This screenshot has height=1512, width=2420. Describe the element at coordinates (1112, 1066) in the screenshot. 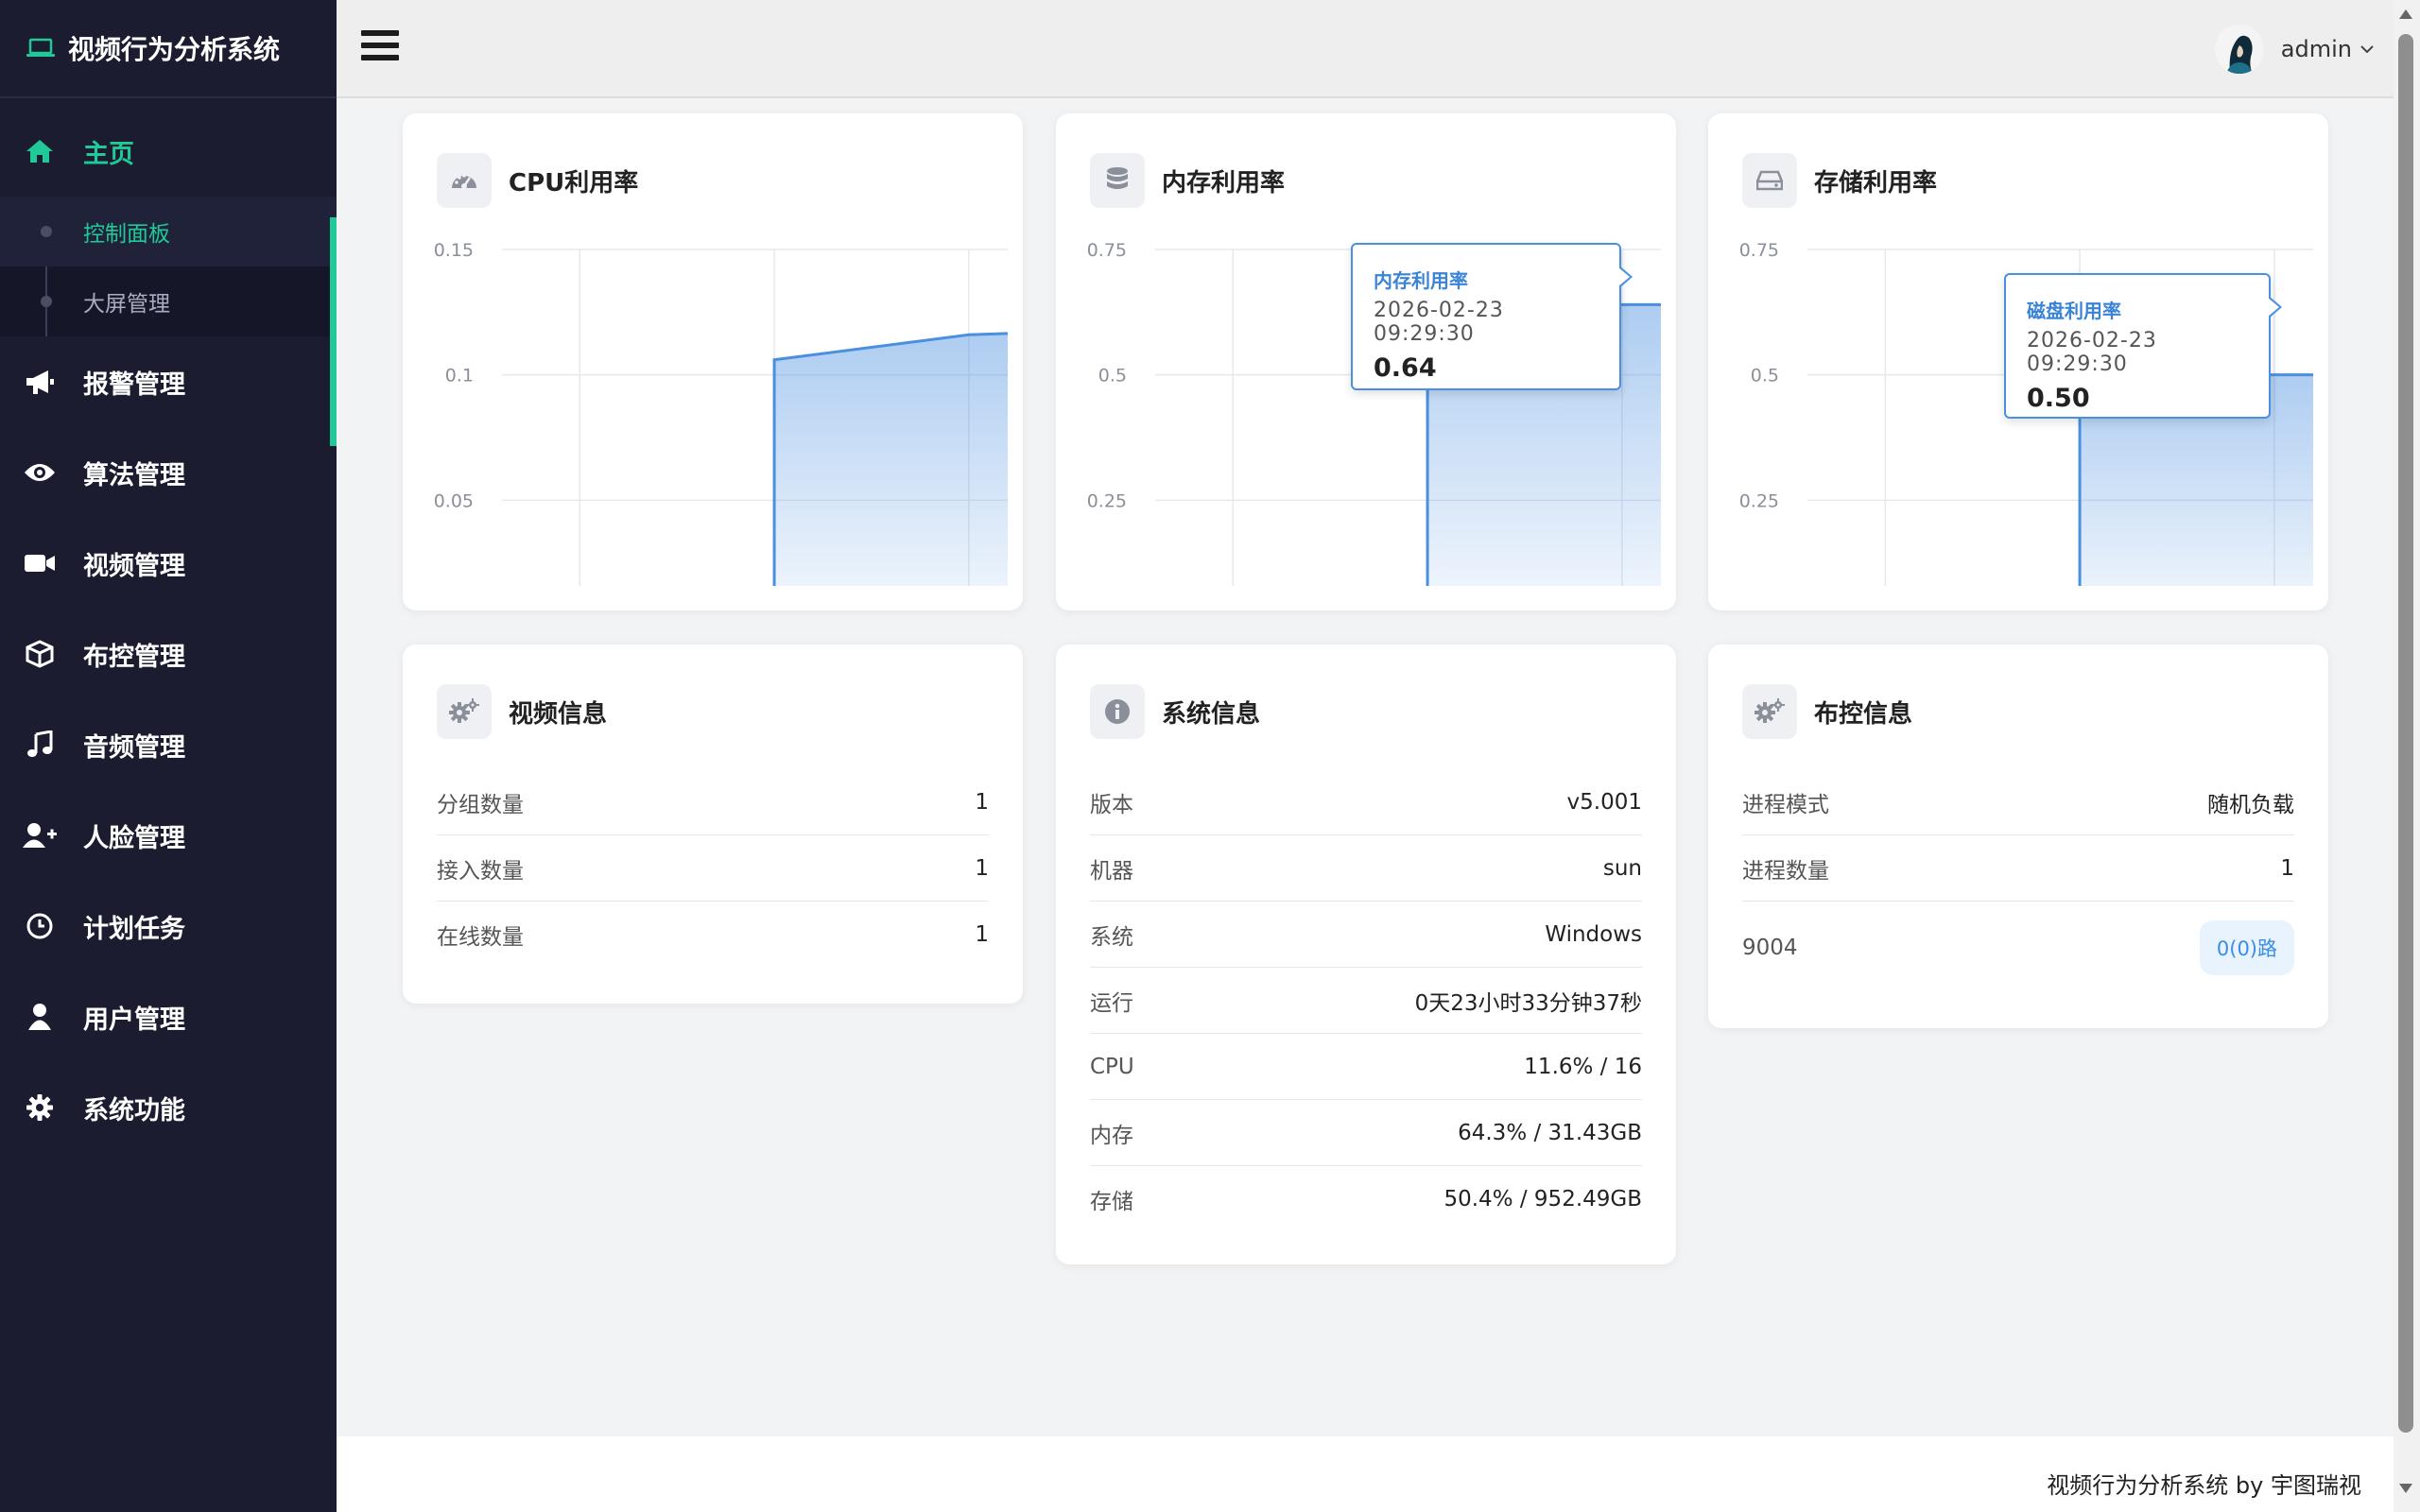

I see `info-key: CPU` at that location.